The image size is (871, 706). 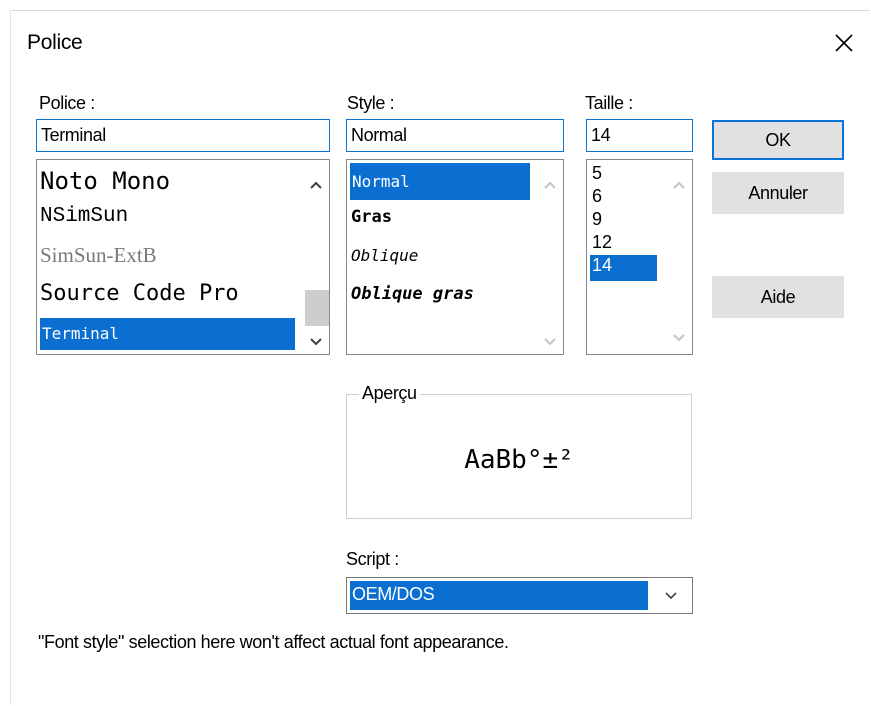 What do you see at coordinates (639, 135) in the screenshot?
I see `size-input: 14` at bounding box center [639, 135].